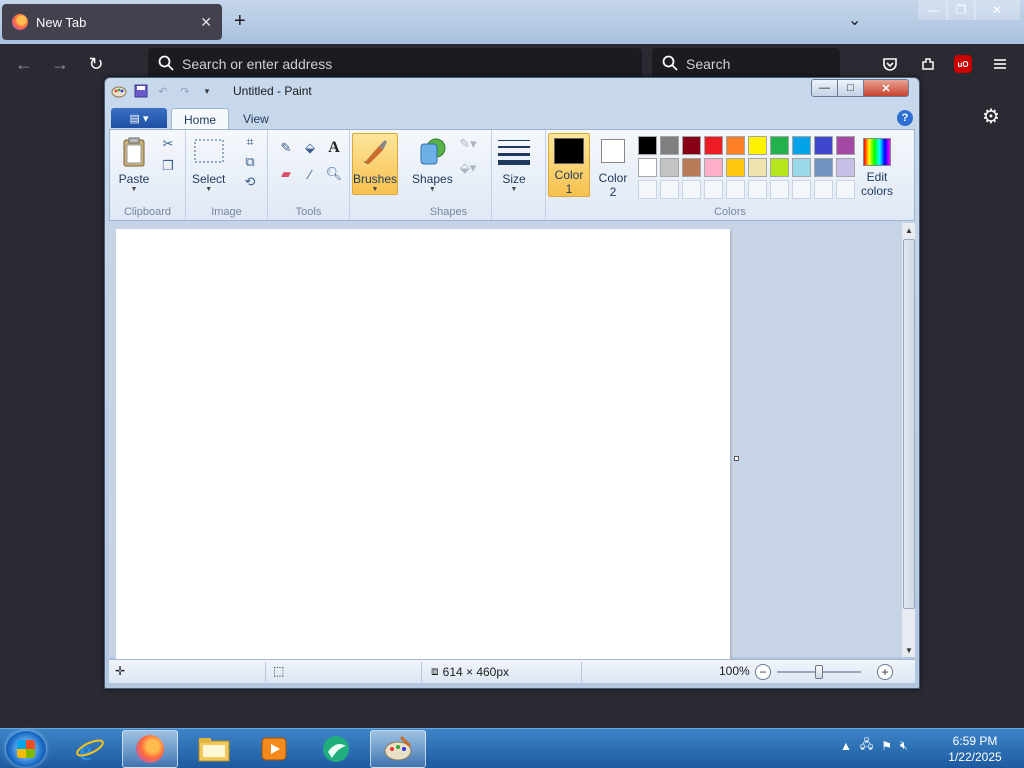 The image size is (1024, 768). What do you see at coordinates (736, 458) in the screenshot?
I see `canvas-resize-handle` at bounding box center [736, 458].